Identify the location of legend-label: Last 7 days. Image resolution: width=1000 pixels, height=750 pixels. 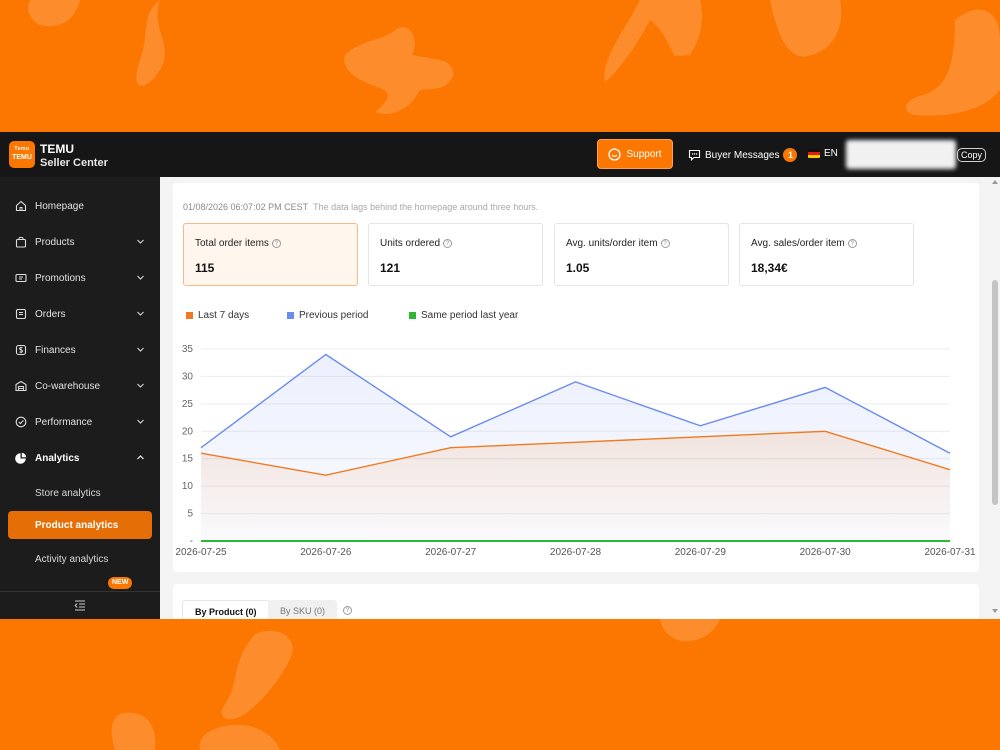
(224, 315).